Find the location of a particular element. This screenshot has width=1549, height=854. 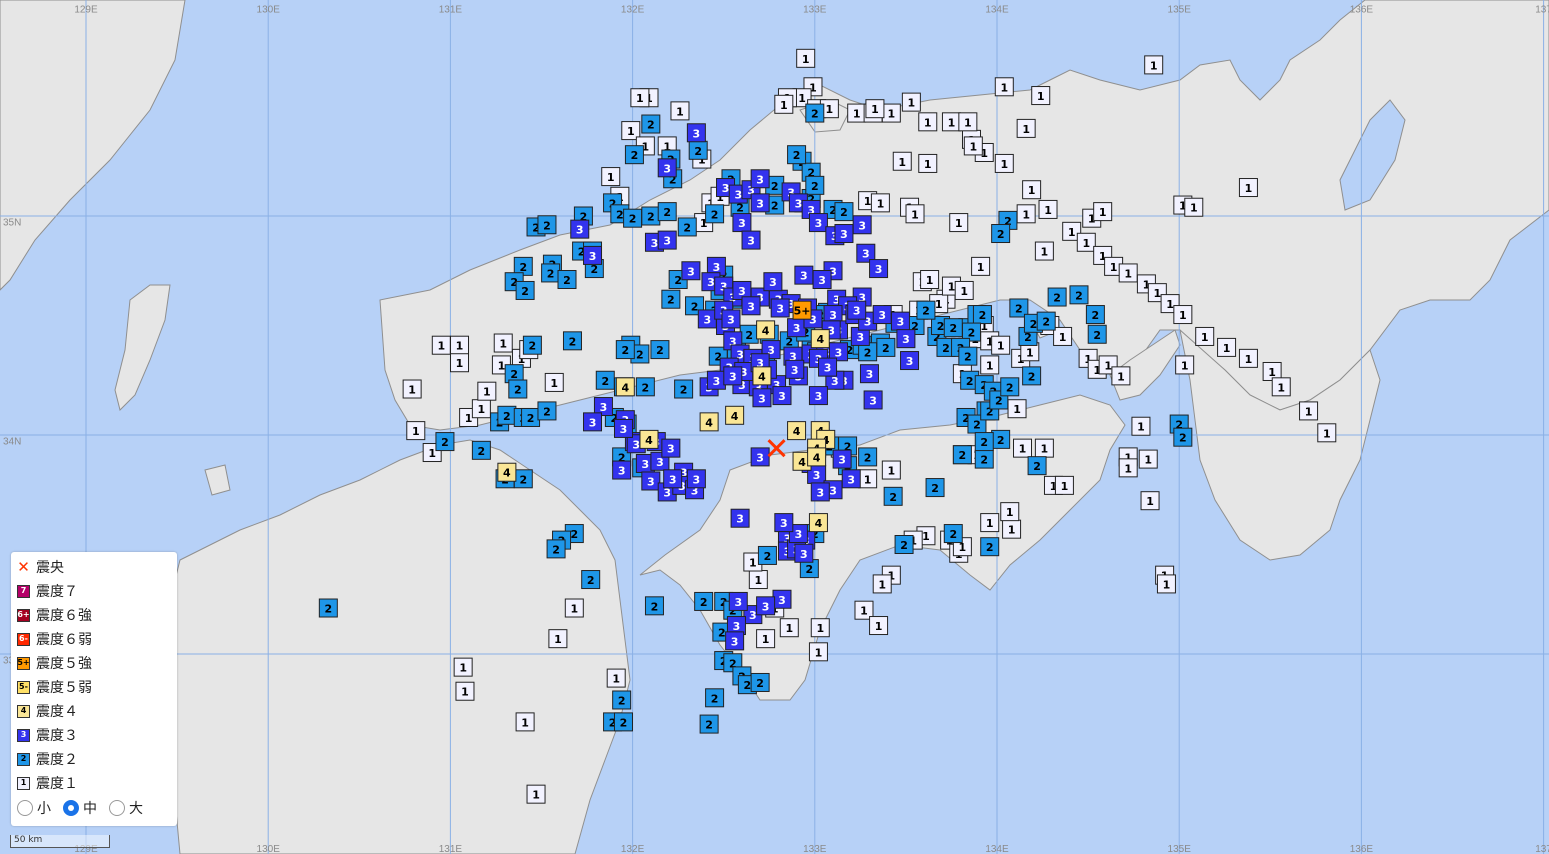

radio-small is located at coordinates (25, 808).